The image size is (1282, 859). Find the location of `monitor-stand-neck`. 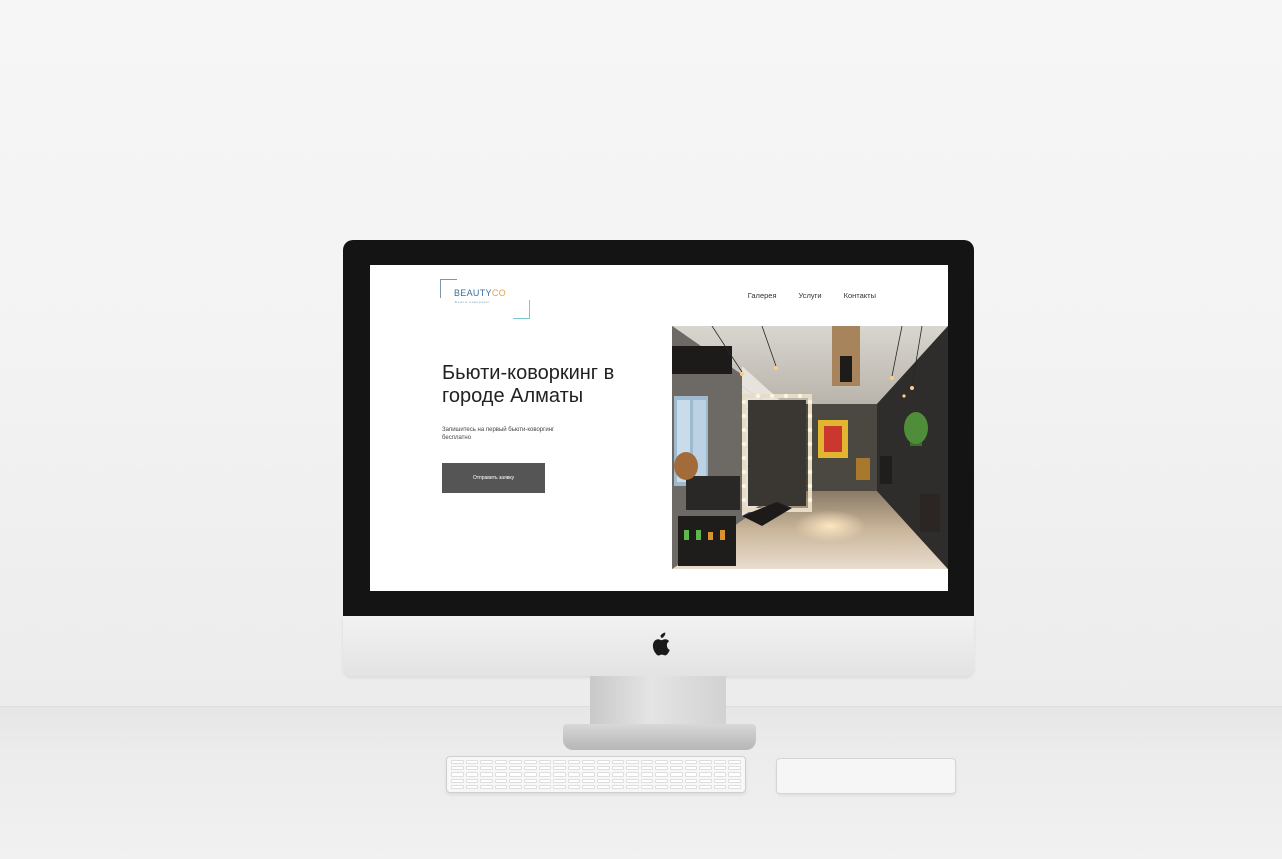

monitor-stand-neck is located at coordinates (658, 702).